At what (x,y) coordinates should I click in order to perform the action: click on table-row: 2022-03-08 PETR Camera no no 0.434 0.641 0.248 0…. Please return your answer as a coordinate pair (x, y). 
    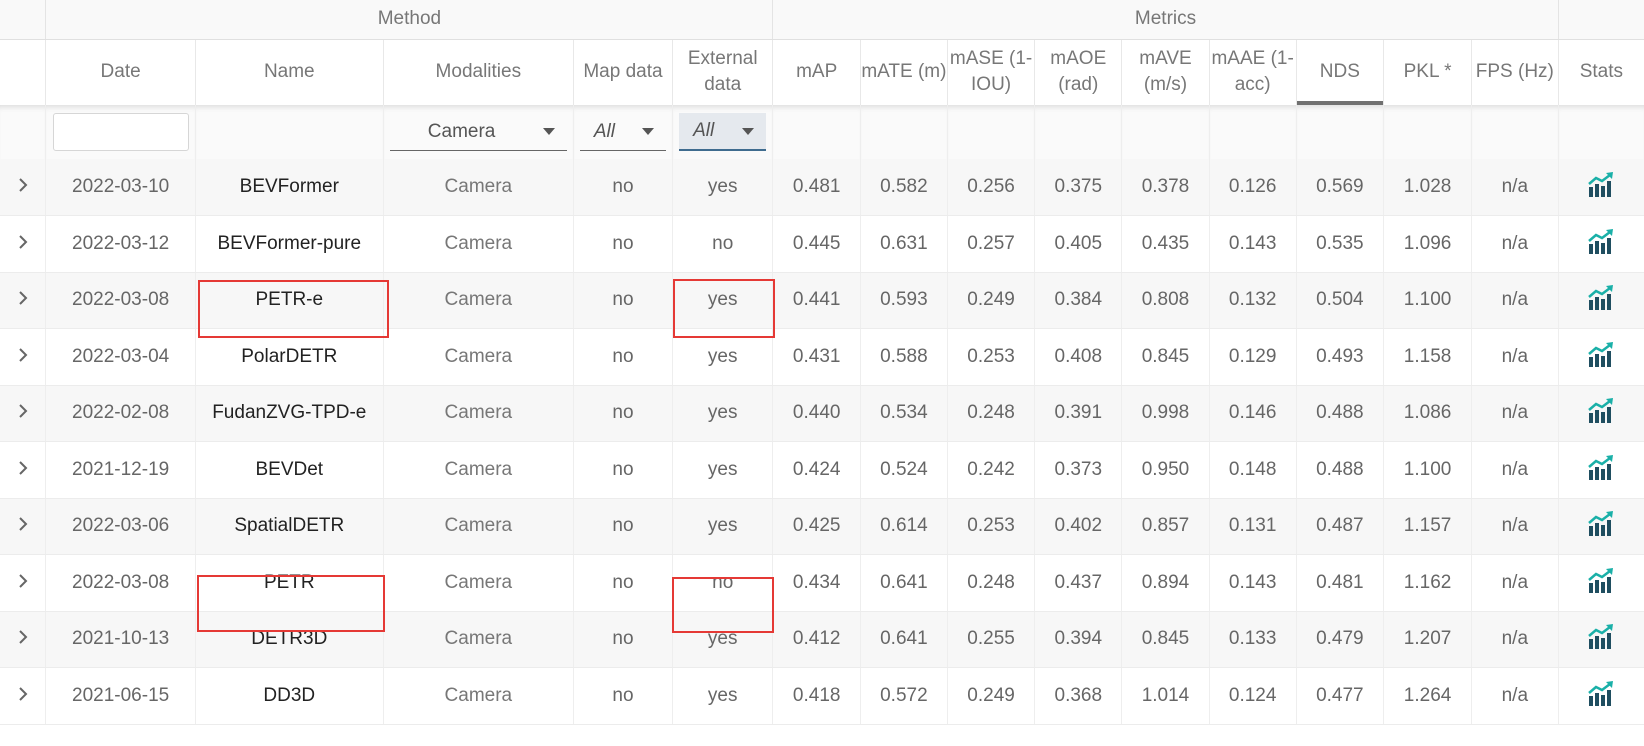
    Looking at the image, I should click on (822, 583).